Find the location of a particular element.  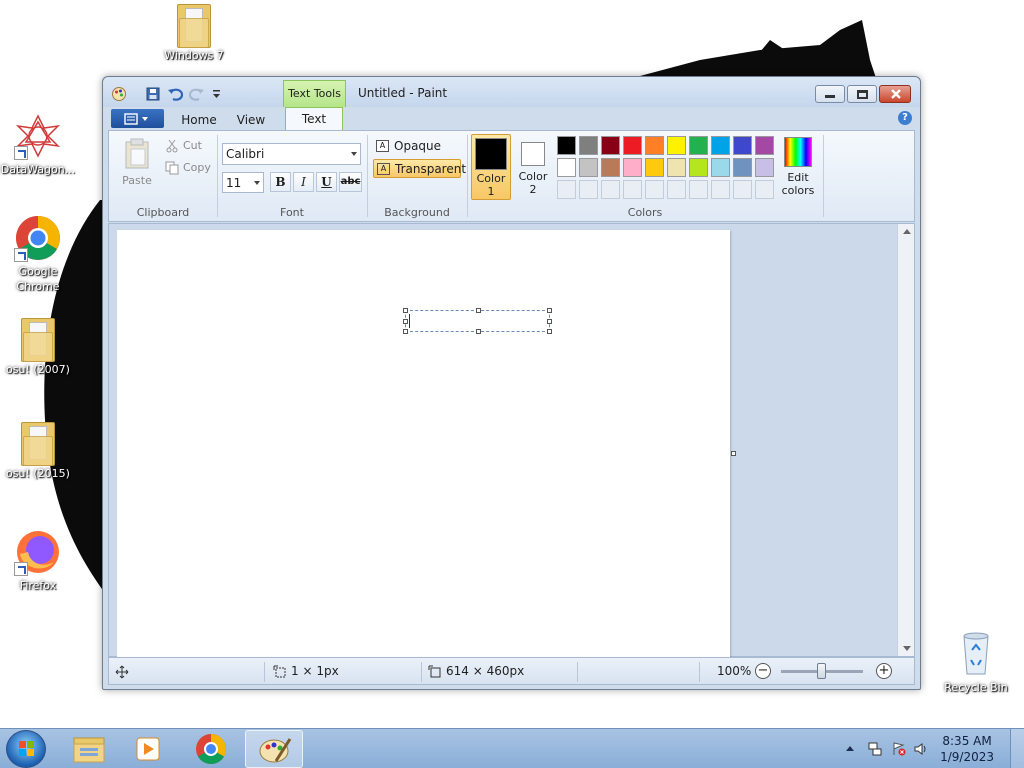

undo-icon is located at coordinates (175, 94).